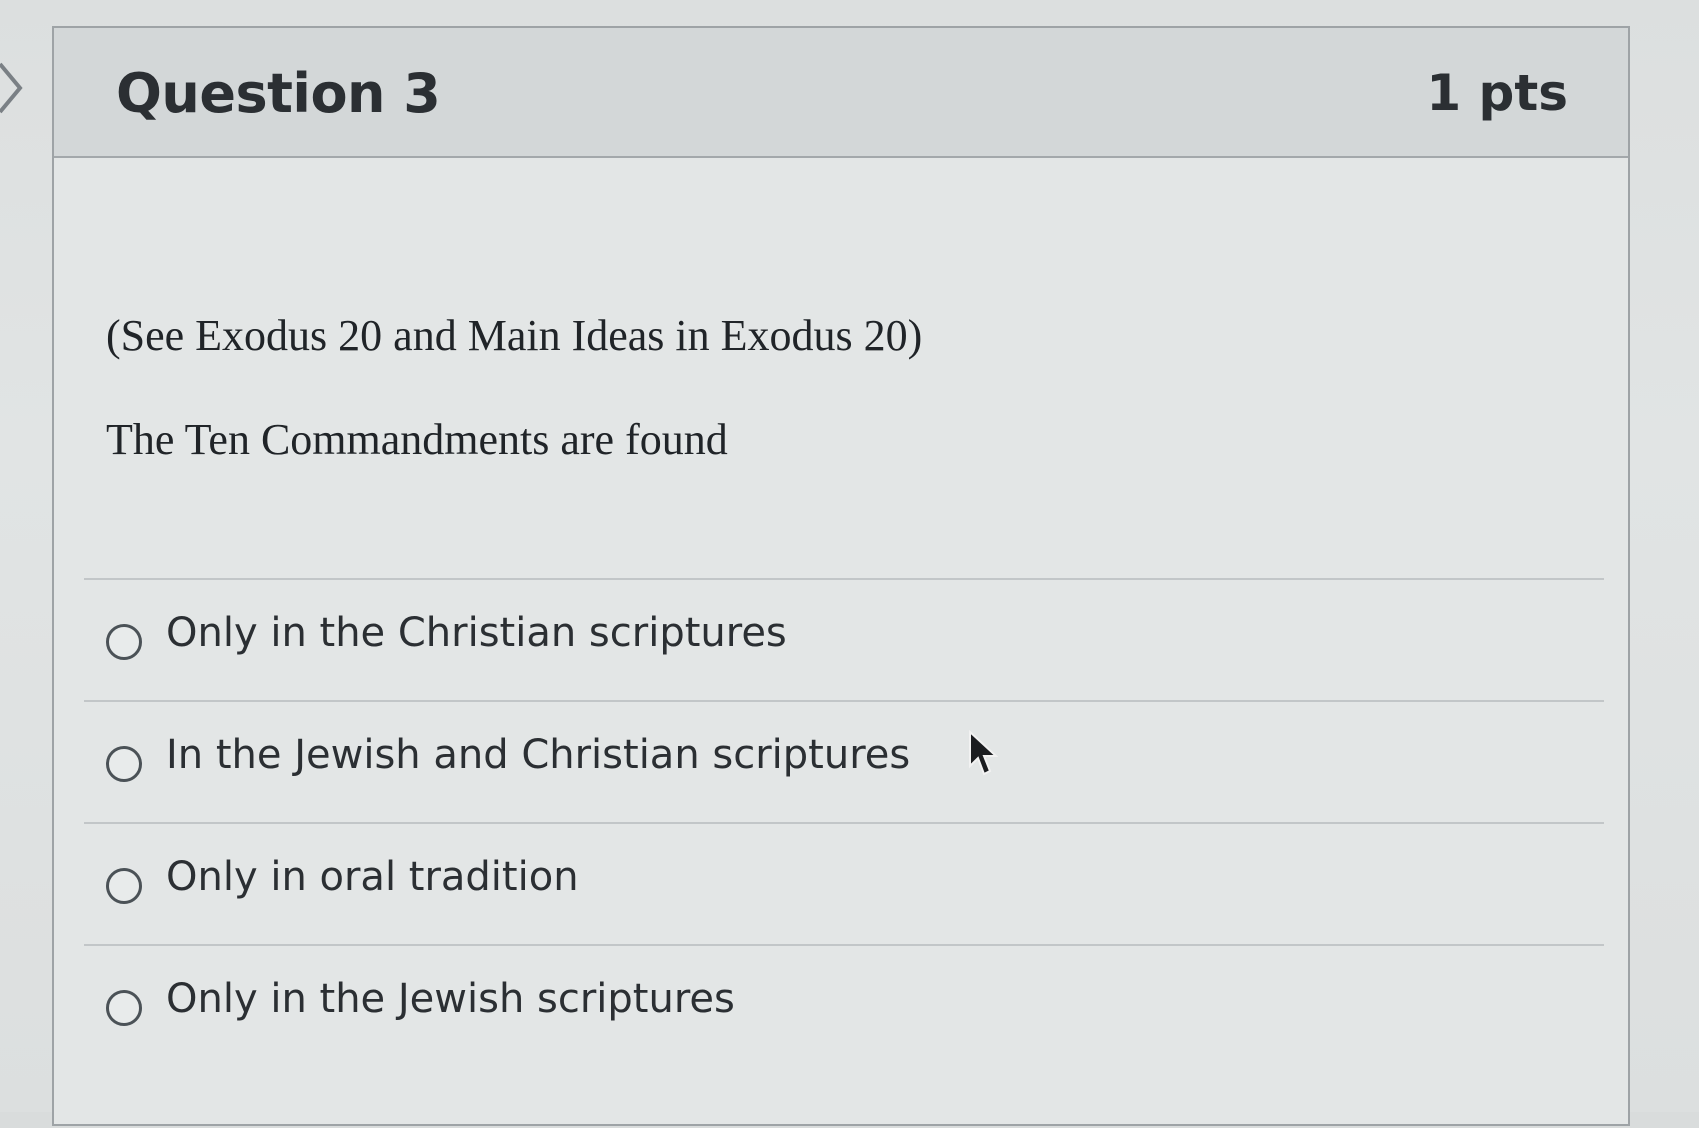  Describe the element at coordinates (538, 755) in the screenshot. I see `answer-label: In the Jewish and Christian scriptures` at that location.